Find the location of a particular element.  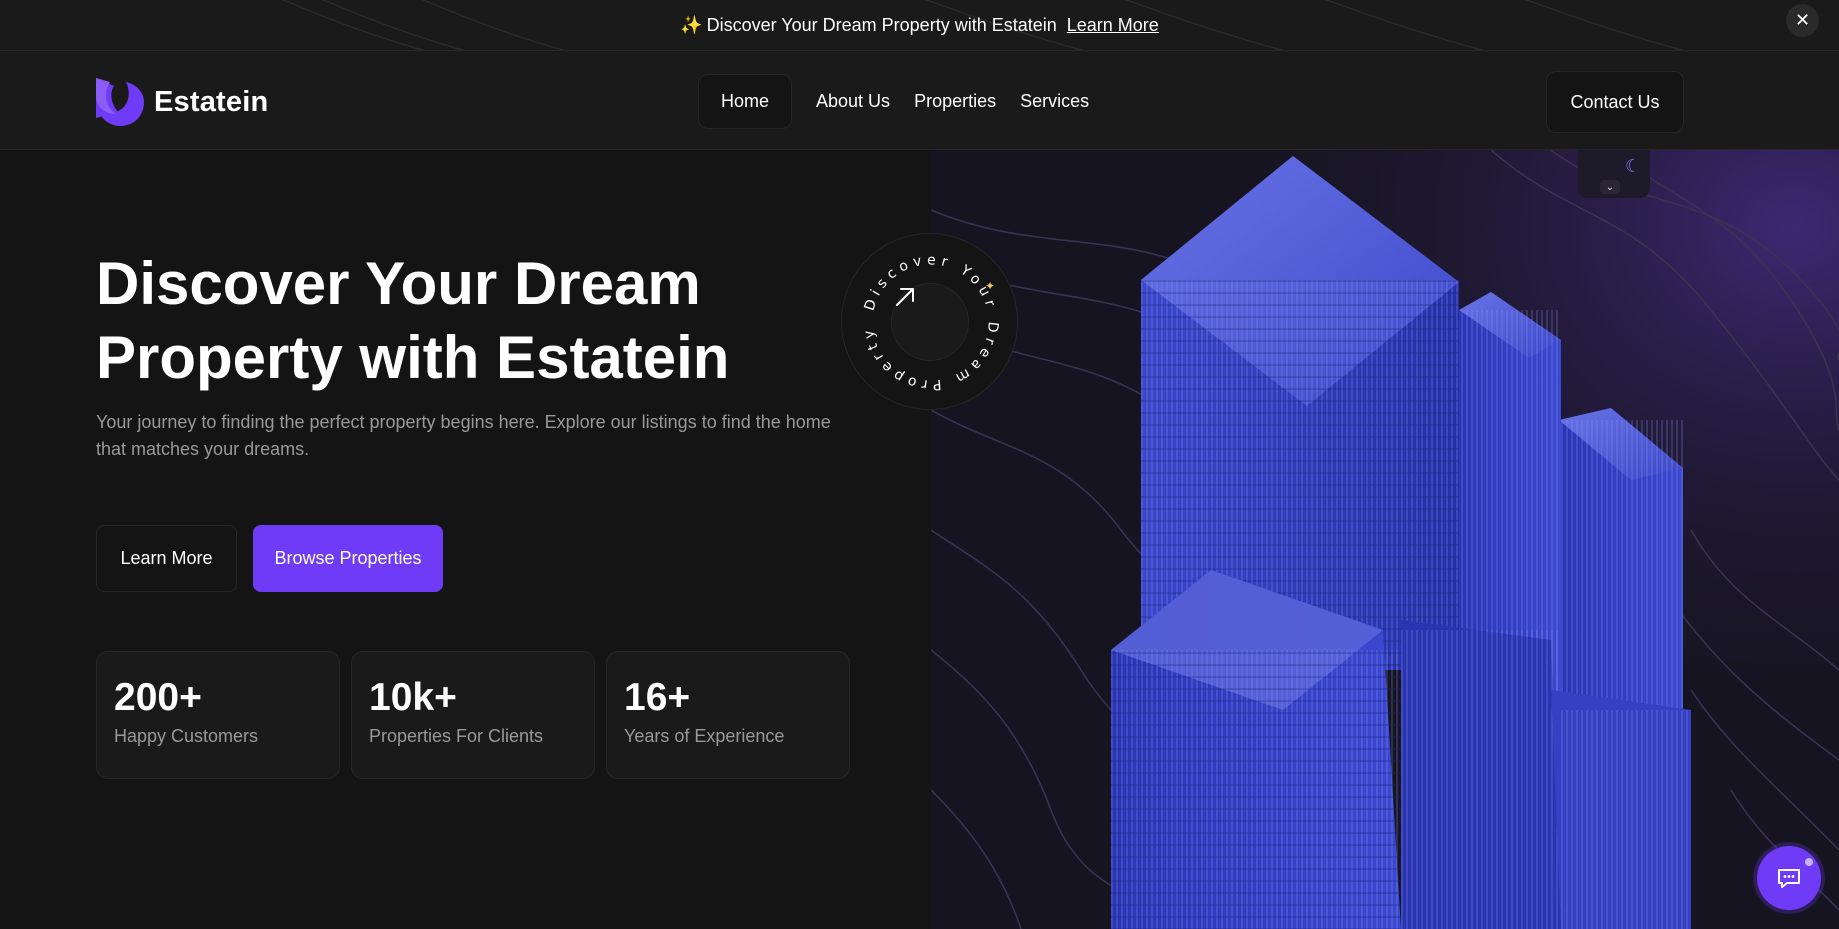

logo-icon is located at coordinates (120, 102).